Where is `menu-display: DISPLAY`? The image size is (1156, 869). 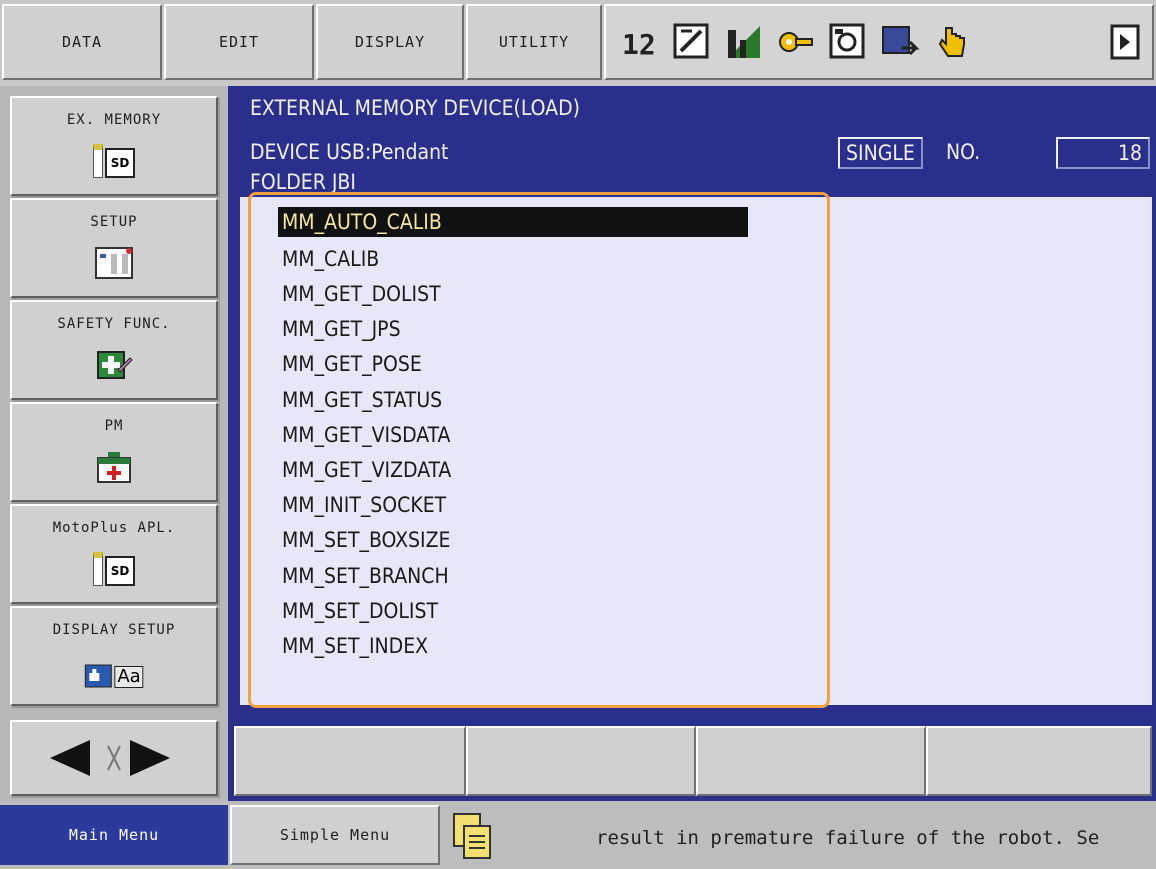
menu-display: DISPLAY is located at coordinates (390, 42).